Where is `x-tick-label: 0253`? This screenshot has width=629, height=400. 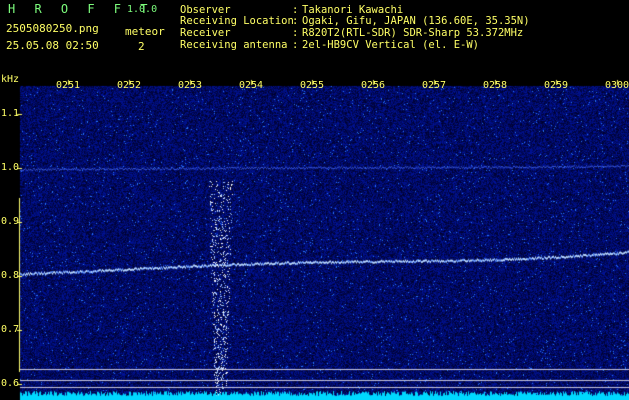 x-tick-label: 0253 is located at coordinates (190, 85).